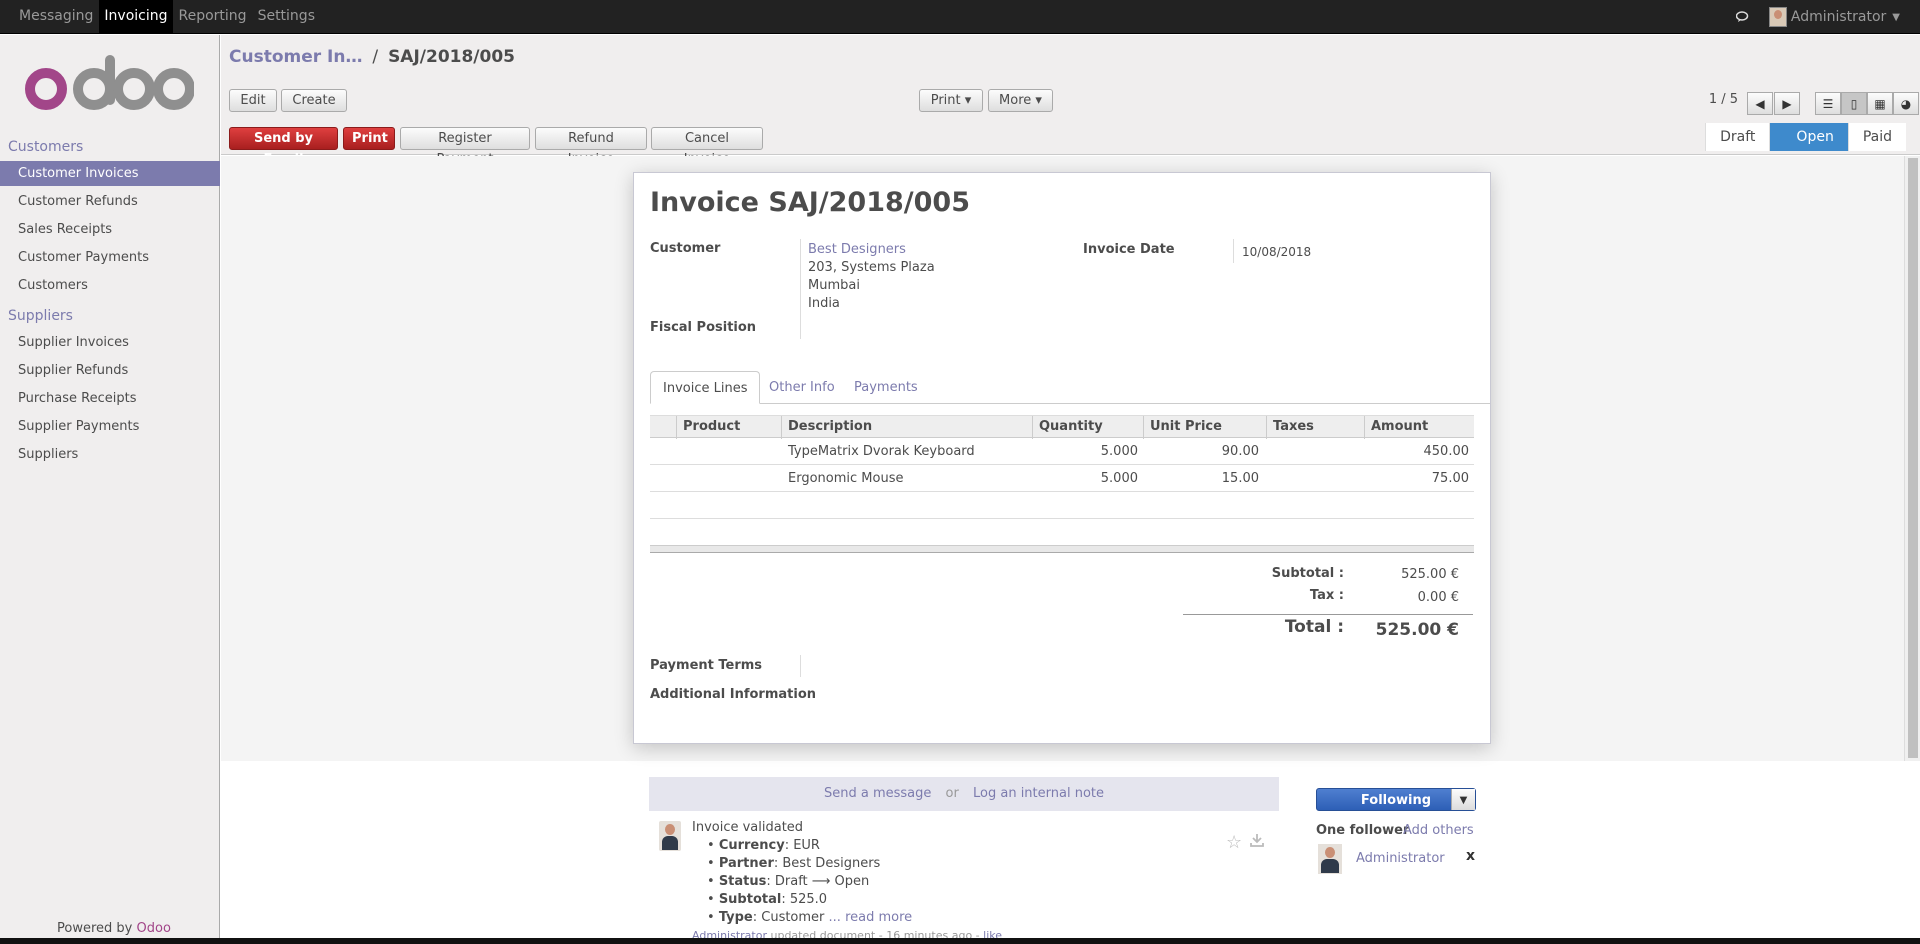  Describe the element at coordinates (685, 248) in the screenshot. I see `customer-label: Customer` at that location.